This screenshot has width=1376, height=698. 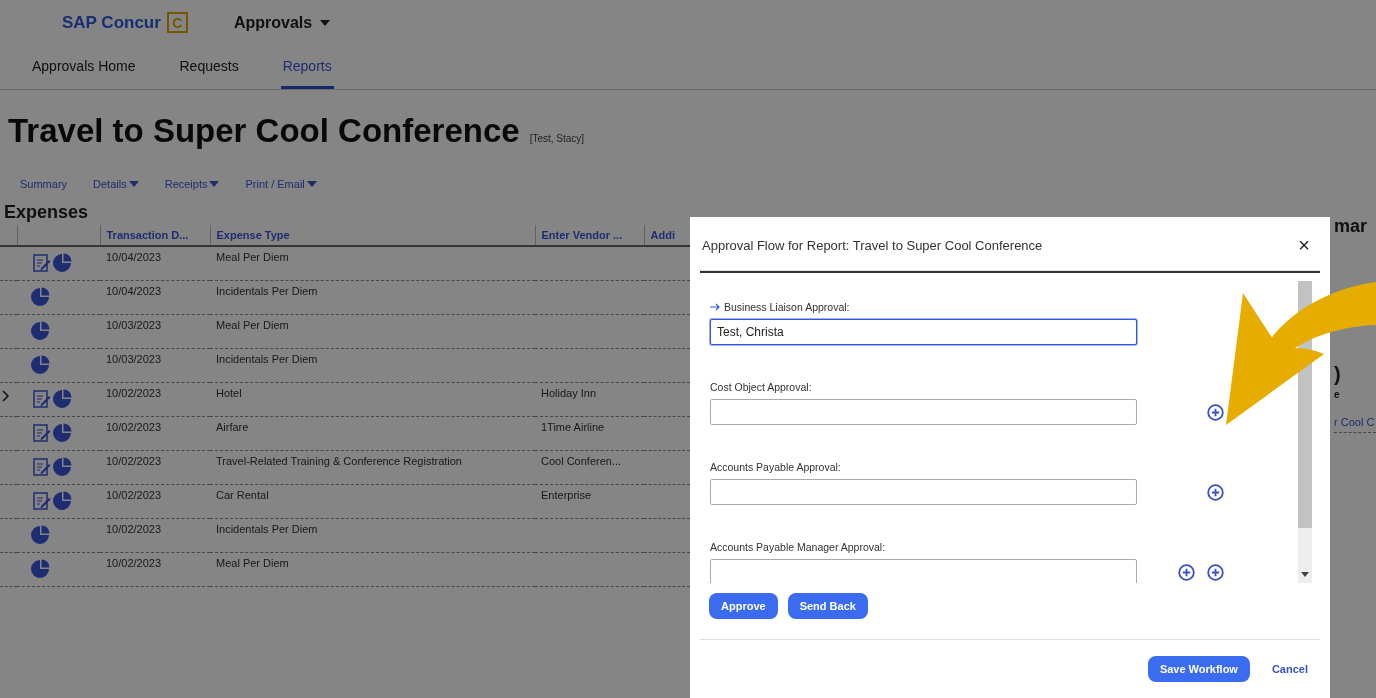 I want to click on vendor-cell: 1Time Airline, so click(x=589, y=433).